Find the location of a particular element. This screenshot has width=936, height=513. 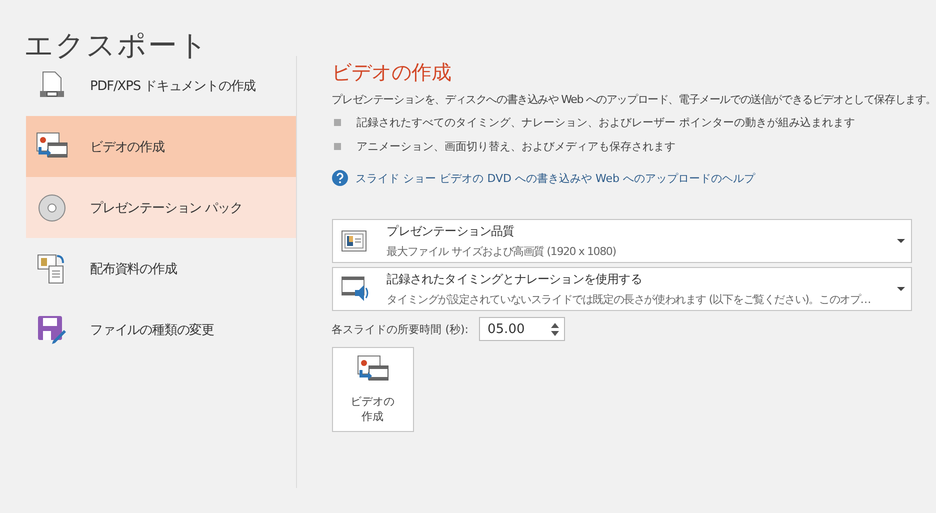

sidebar-item: 配布資料の作成 is located at coordinates (161, 268).